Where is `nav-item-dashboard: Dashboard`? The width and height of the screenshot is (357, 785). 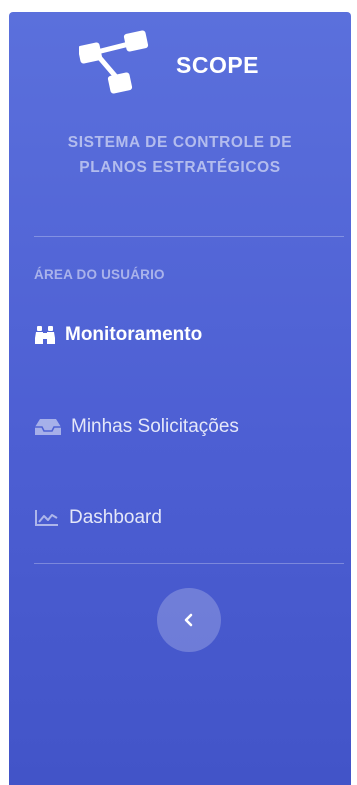 nav-item-dashboard: Dashboard is located at coordinates (98, 518).